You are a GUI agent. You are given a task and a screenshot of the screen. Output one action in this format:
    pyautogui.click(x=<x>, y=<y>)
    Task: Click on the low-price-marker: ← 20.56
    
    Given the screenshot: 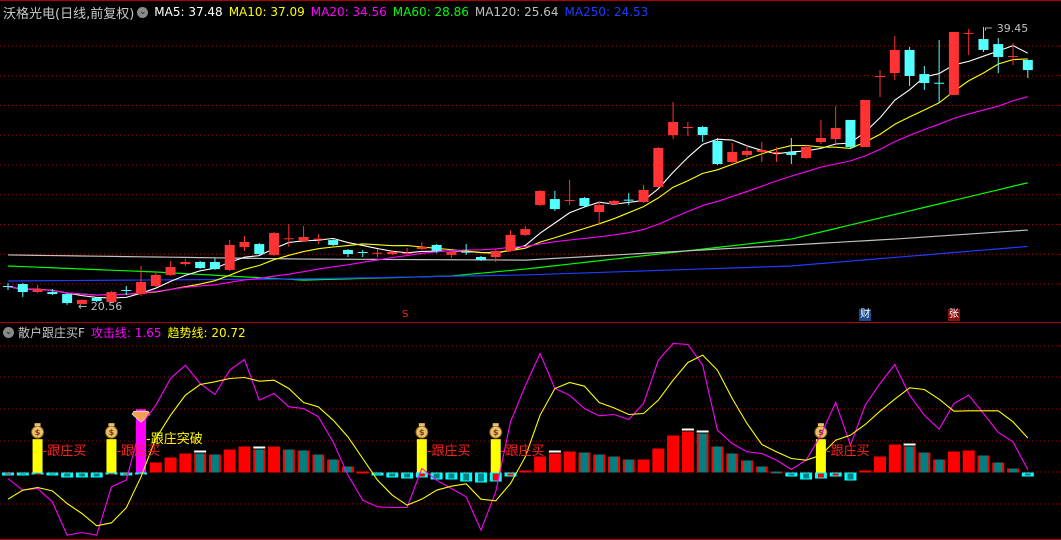 What is the action you would take?
    pyautogui.click(x=100, y=306)
    